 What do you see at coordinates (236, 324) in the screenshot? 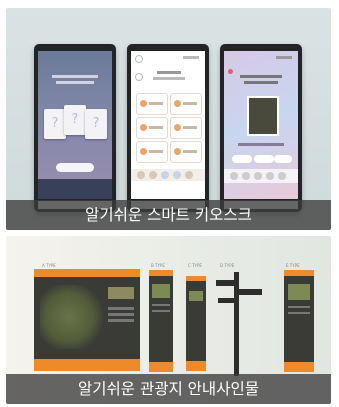
I see `direction-pole` at bounding box center [236, 324].